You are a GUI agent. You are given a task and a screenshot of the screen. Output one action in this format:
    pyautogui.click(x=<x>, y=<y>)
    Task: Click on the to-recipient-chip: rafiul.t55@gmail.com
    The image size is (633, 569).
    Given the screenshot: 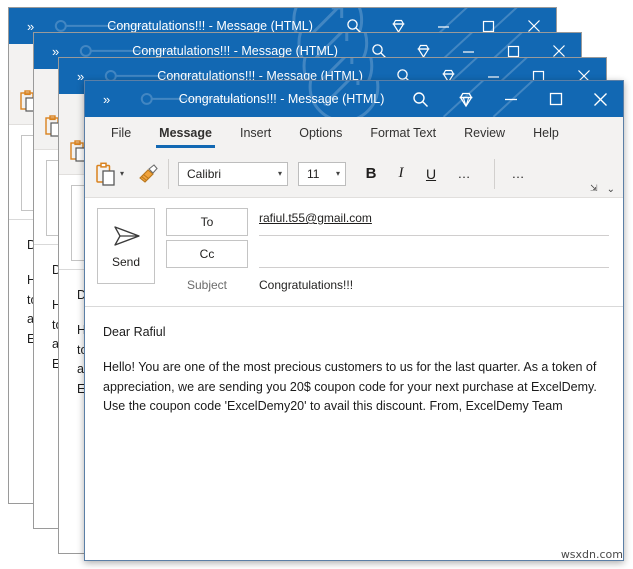 What is the action you would take?
    pyautogui.click(x=315, y=218)
    